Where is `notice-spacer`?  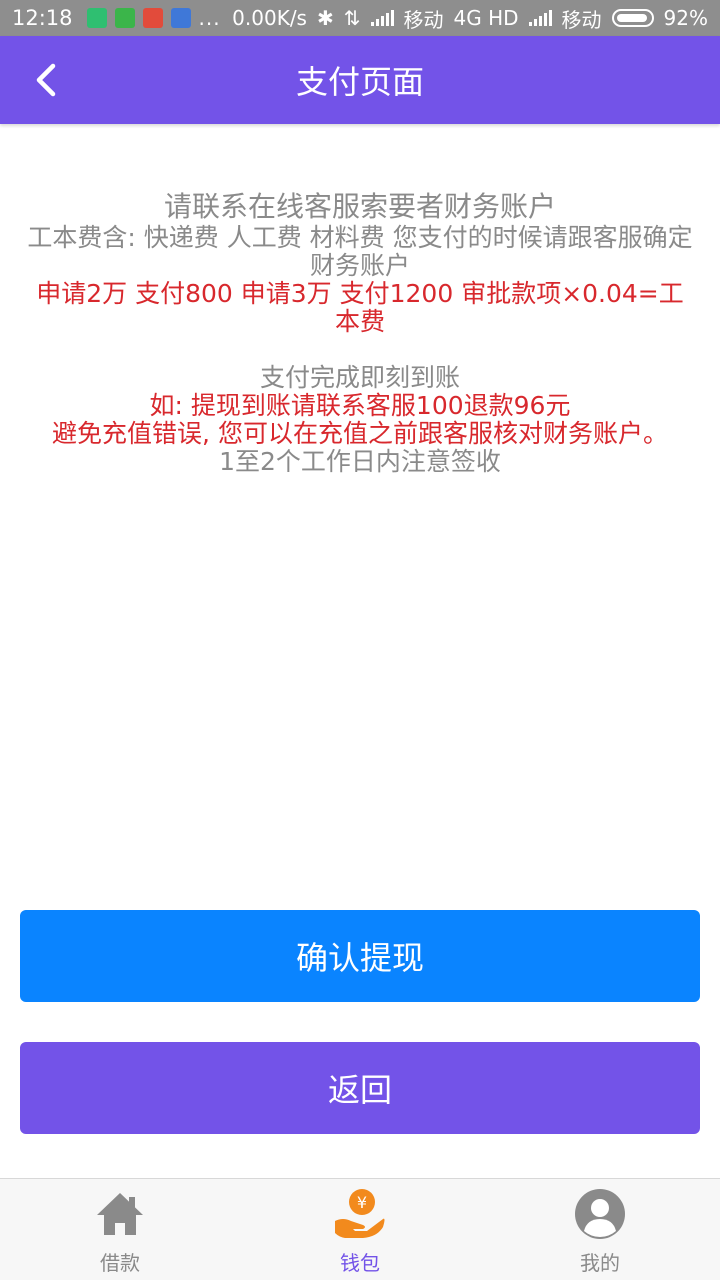 notice-spacer is located at coordinates (360, 350).